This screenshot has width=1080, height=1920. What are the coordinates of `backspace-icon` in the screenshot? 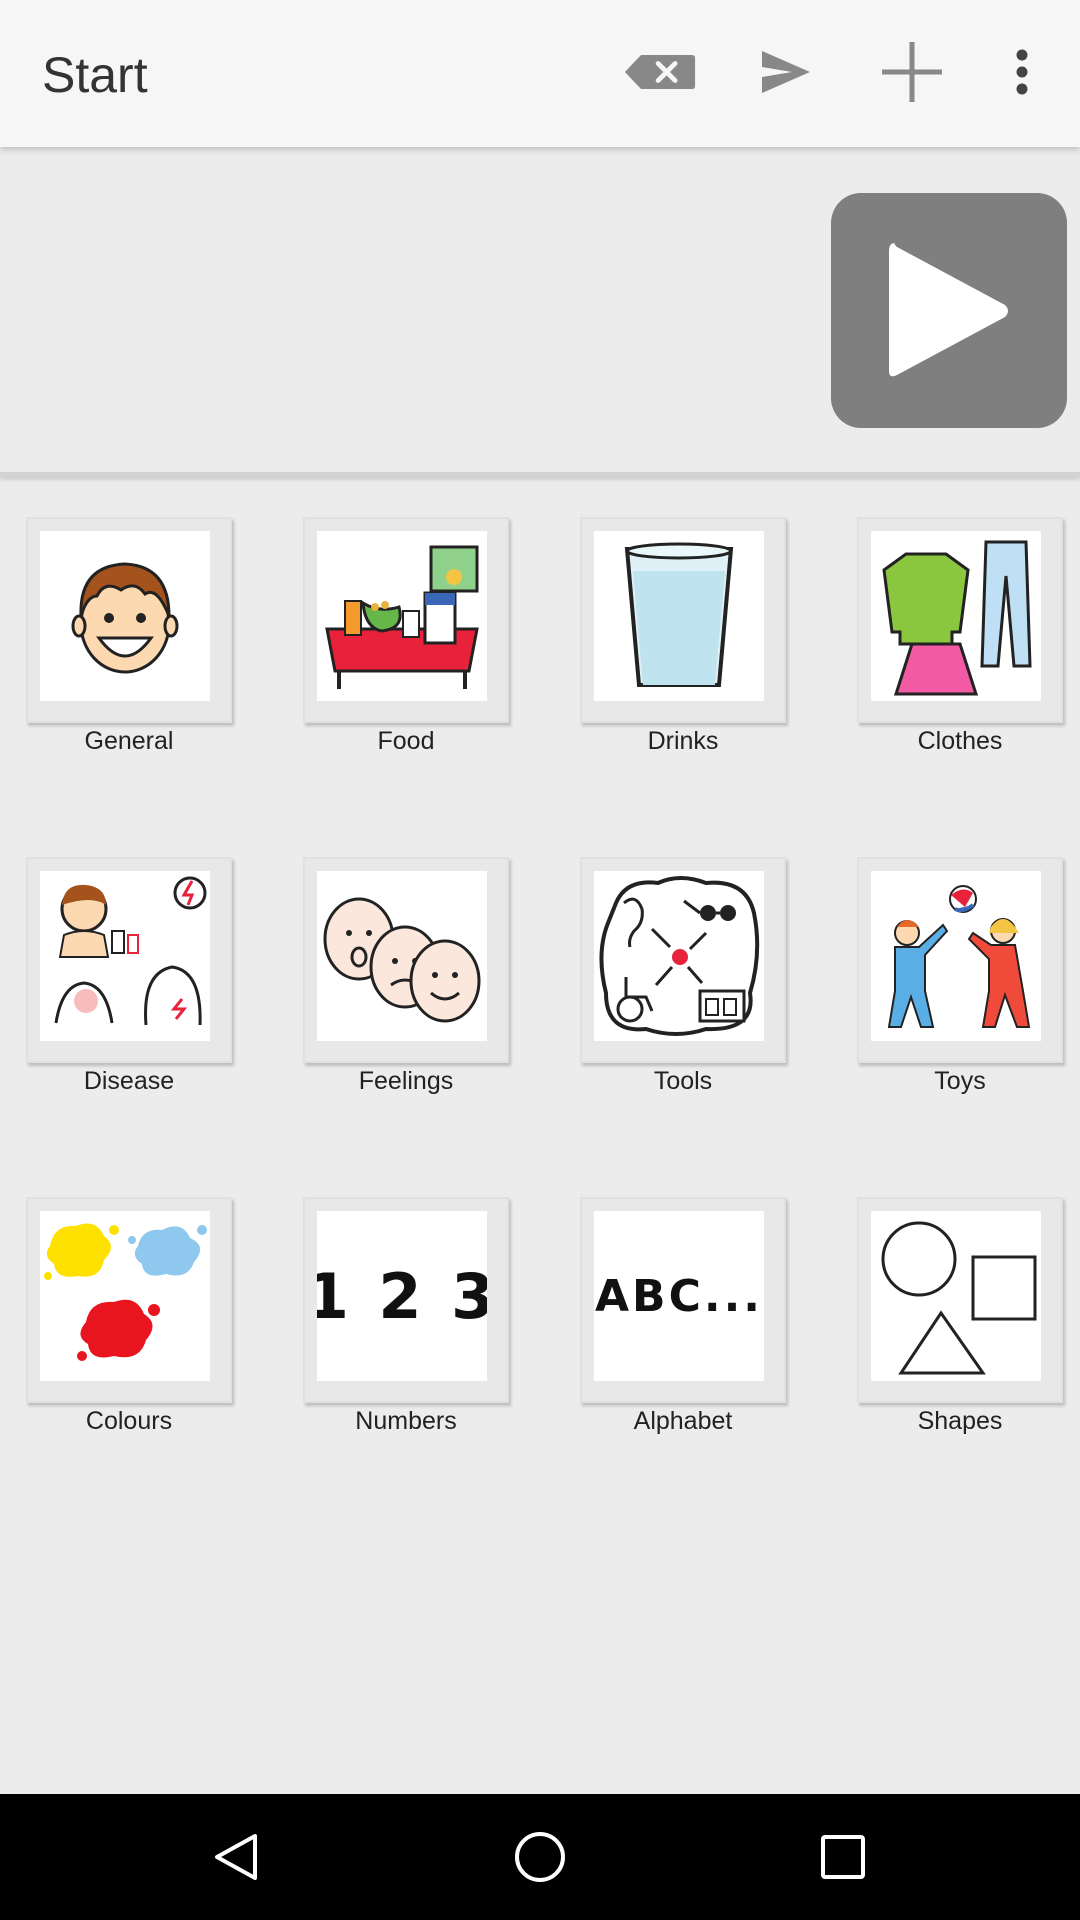 It's located at (660, 72).